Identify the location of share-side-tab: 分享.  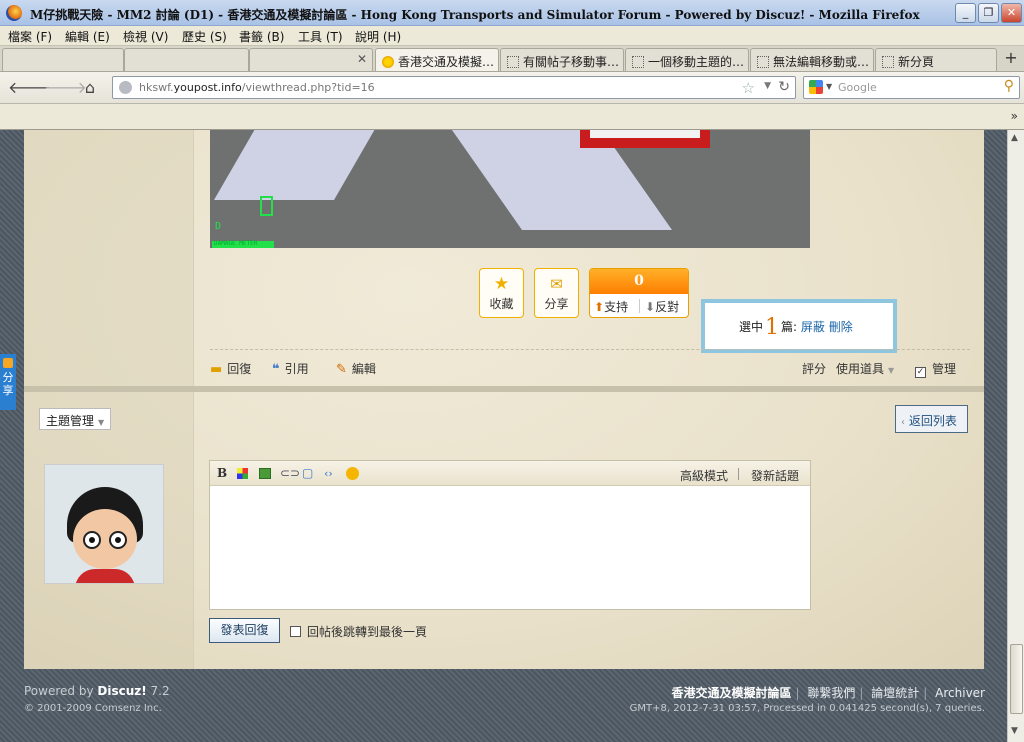
(8, 382).